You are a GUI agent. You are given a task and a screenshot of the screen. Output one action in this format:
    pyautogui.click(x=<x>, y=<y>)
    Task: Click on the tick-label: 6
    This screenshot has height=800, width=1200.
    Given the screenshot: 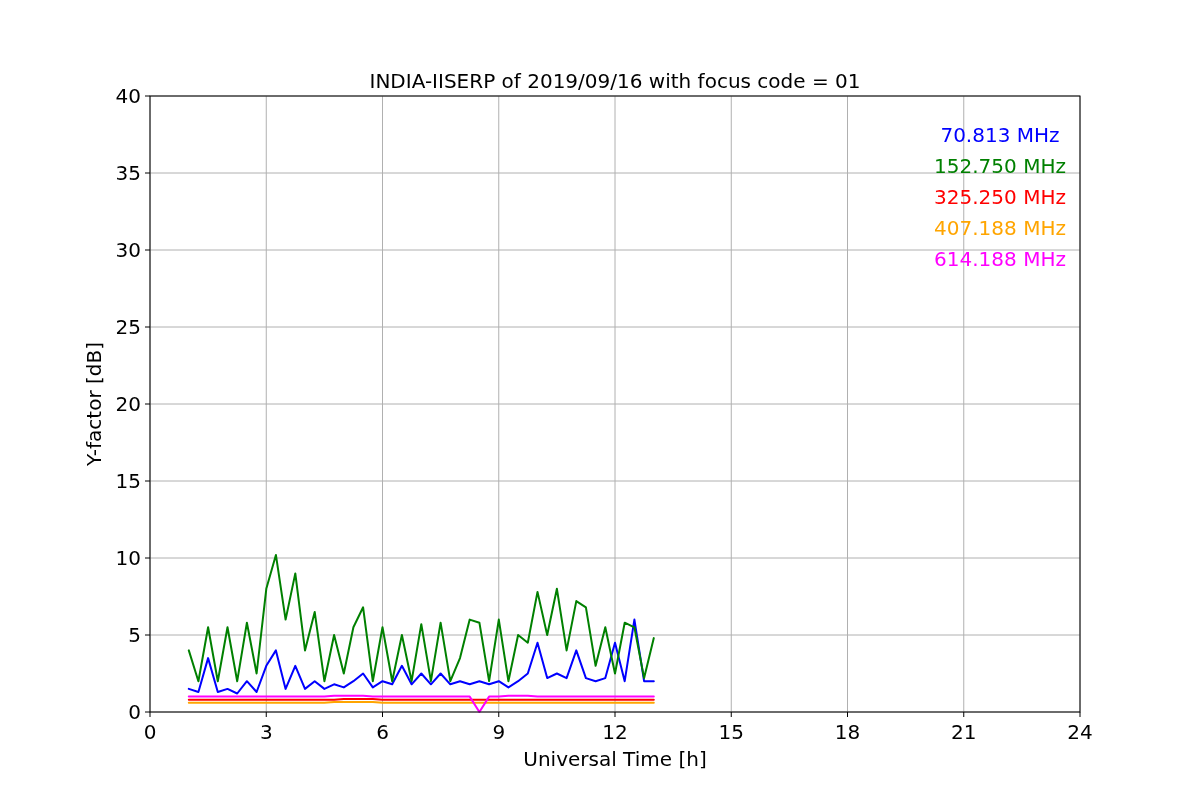 What is the action you would take?
    pyautogui.click(x=382, y=732)
    